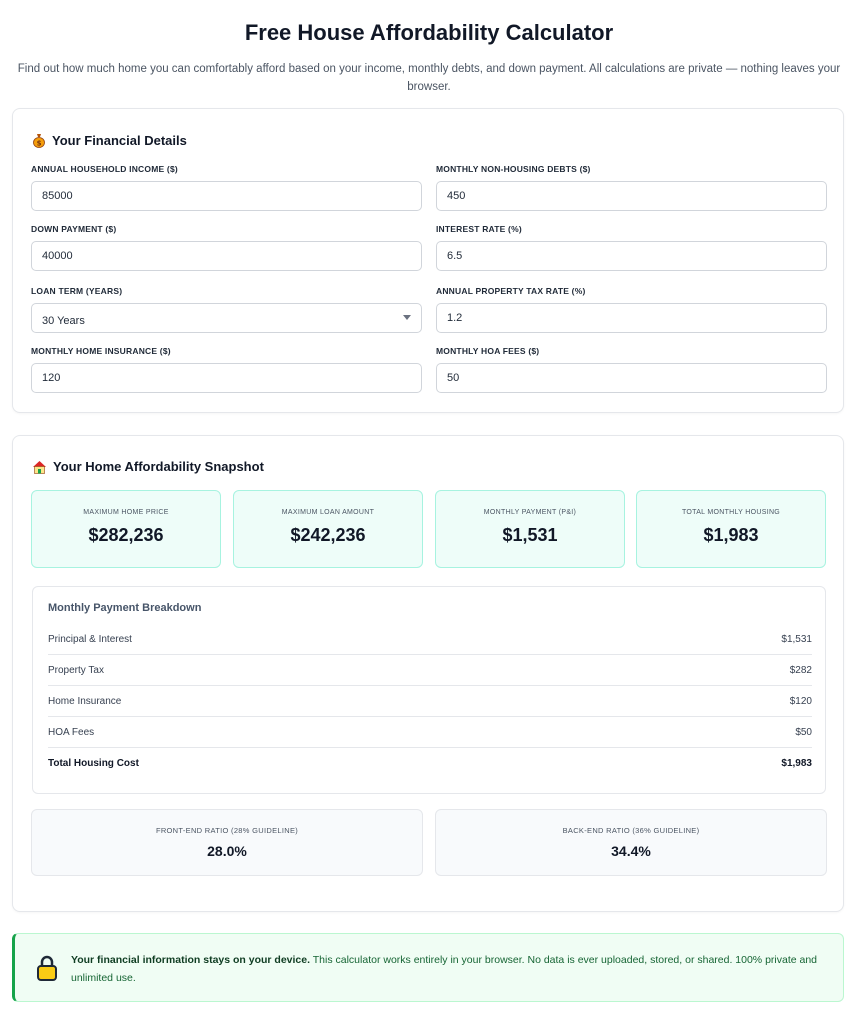 Image resolution: width=858 pixels, height=1024 pixels. I want to click on breakdown-row: Property Tax $282, so click(430, 670).